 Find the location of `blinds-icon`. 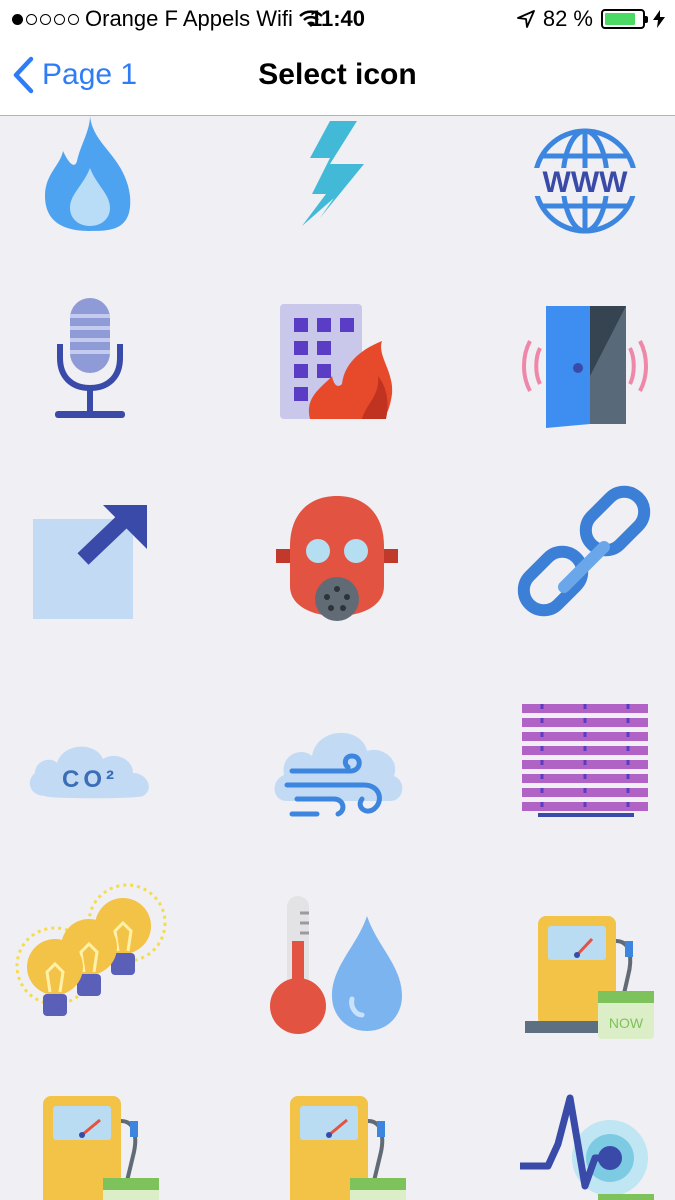

blinds-icon is located at coordinates (585, 760).